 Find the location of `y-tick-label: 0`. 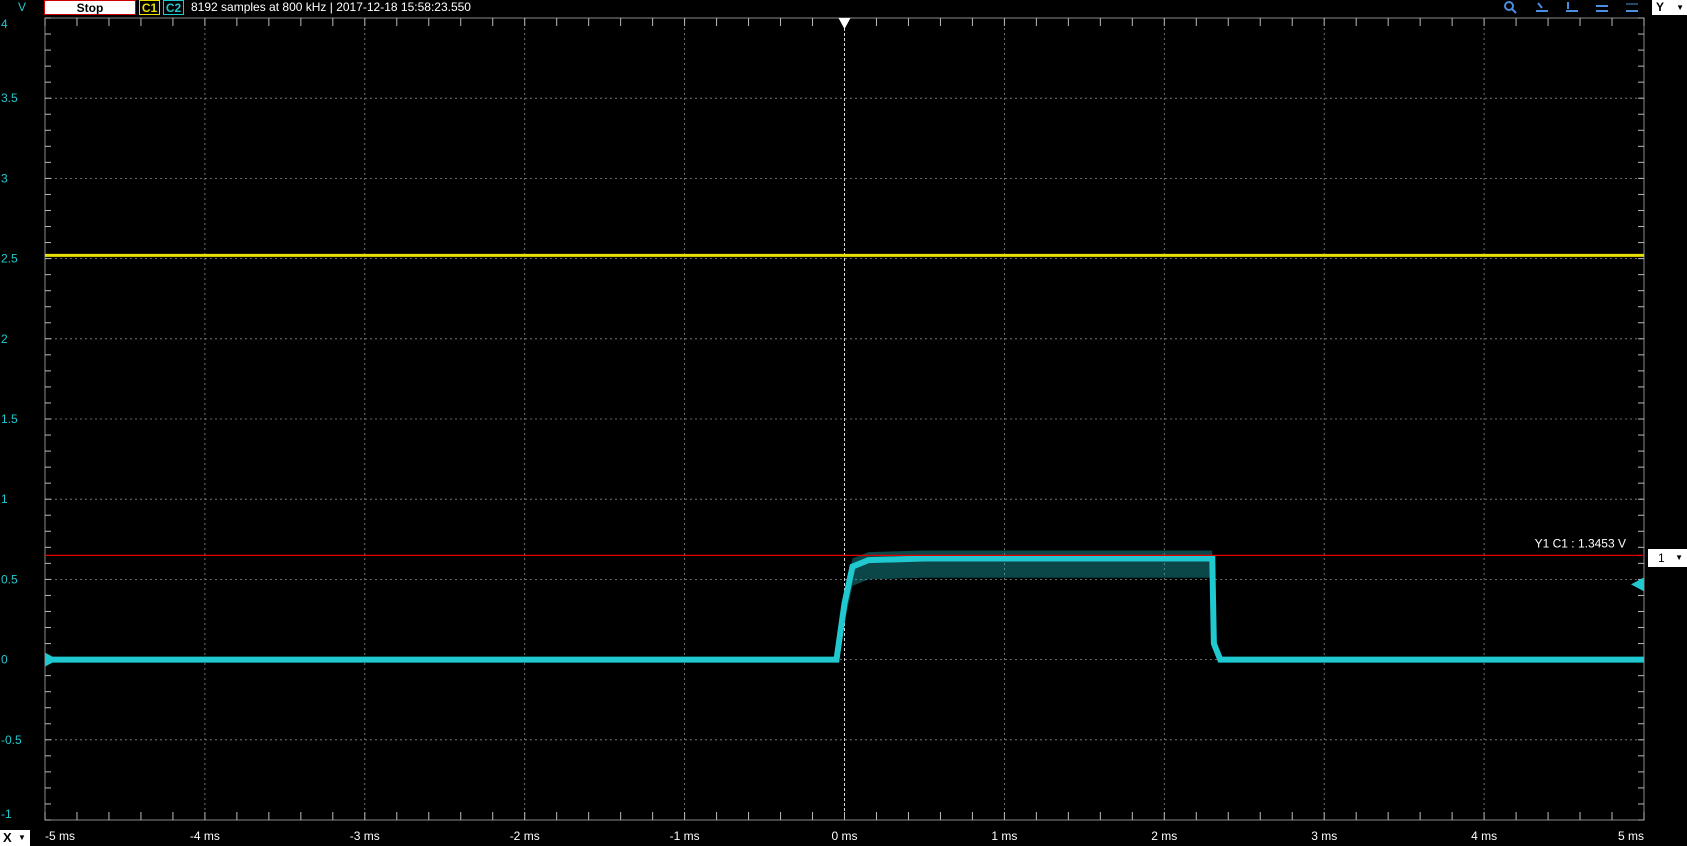

y-tick-label: 0 is located at coordinates (4, 660).